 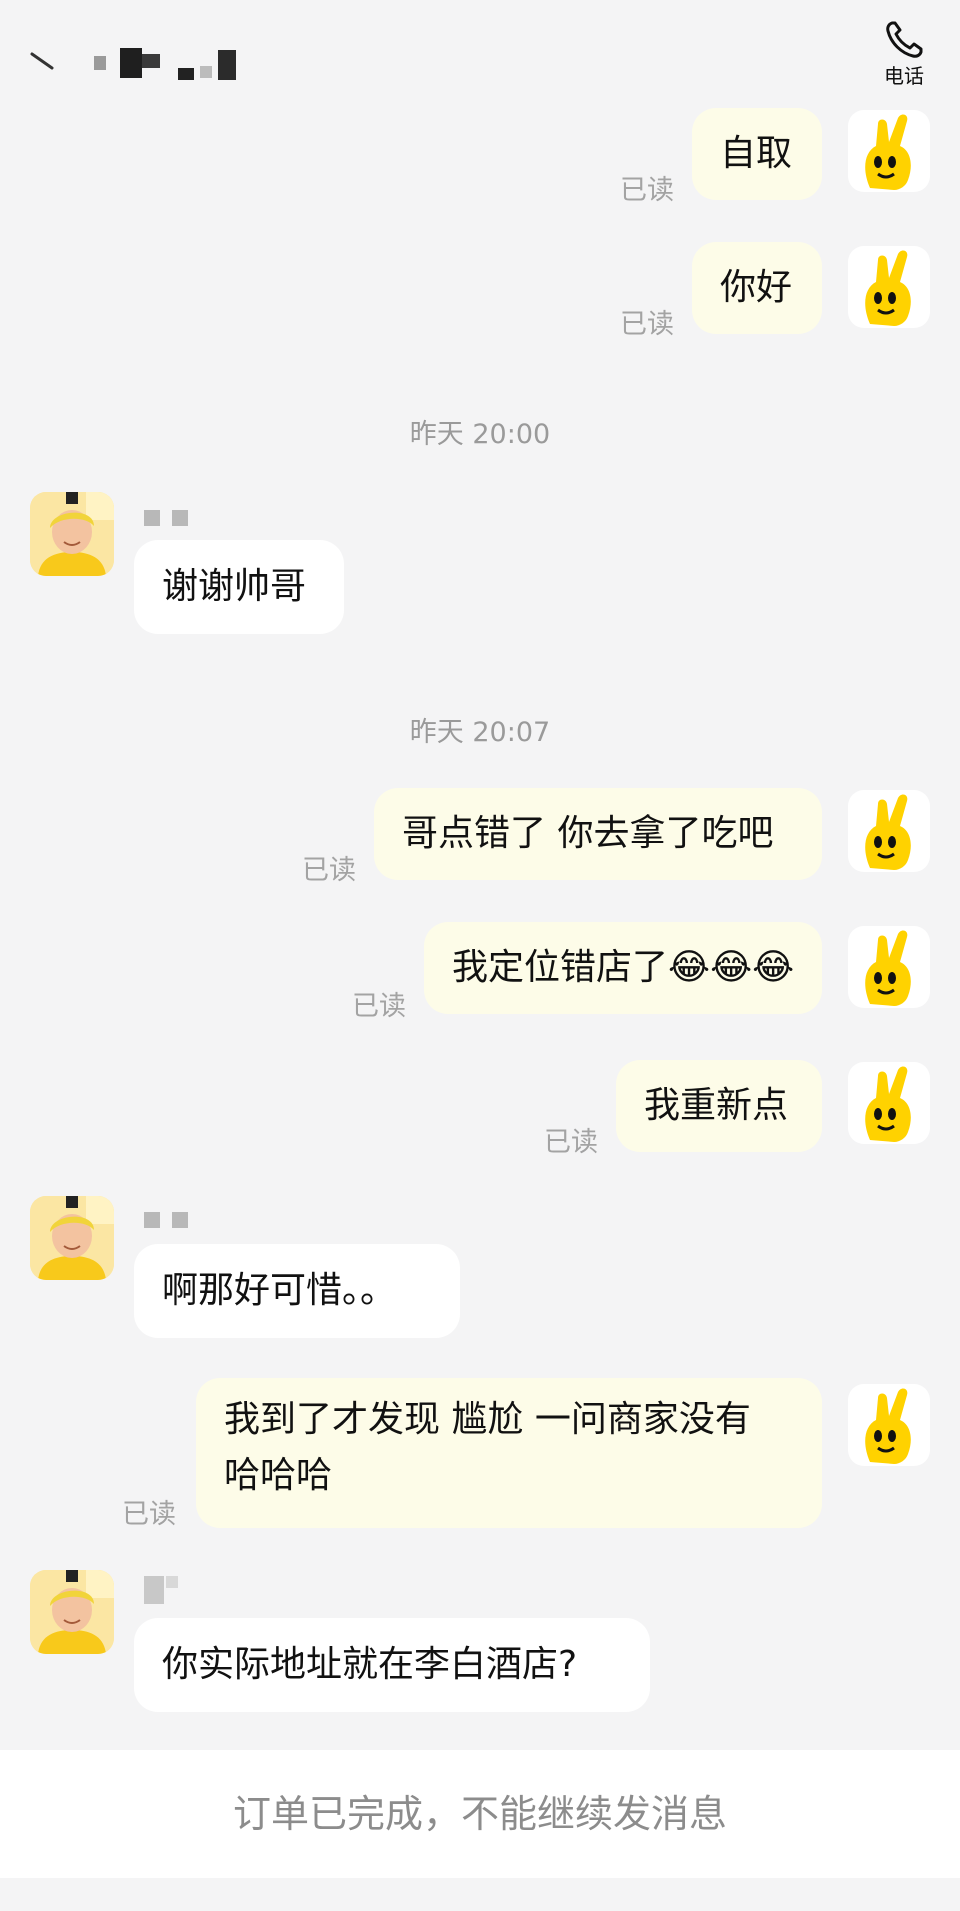 I want to click on message-bubble-outgoing: 我定位错店了😂😂😂, so click(x=623, y=968).